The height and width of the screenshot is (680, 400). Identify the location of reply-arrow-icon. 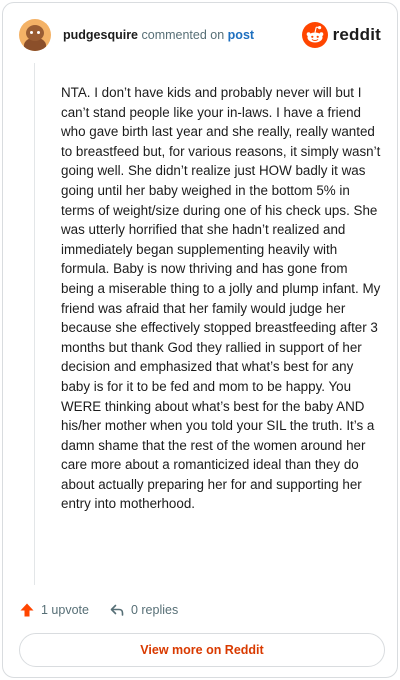
(117, 610).